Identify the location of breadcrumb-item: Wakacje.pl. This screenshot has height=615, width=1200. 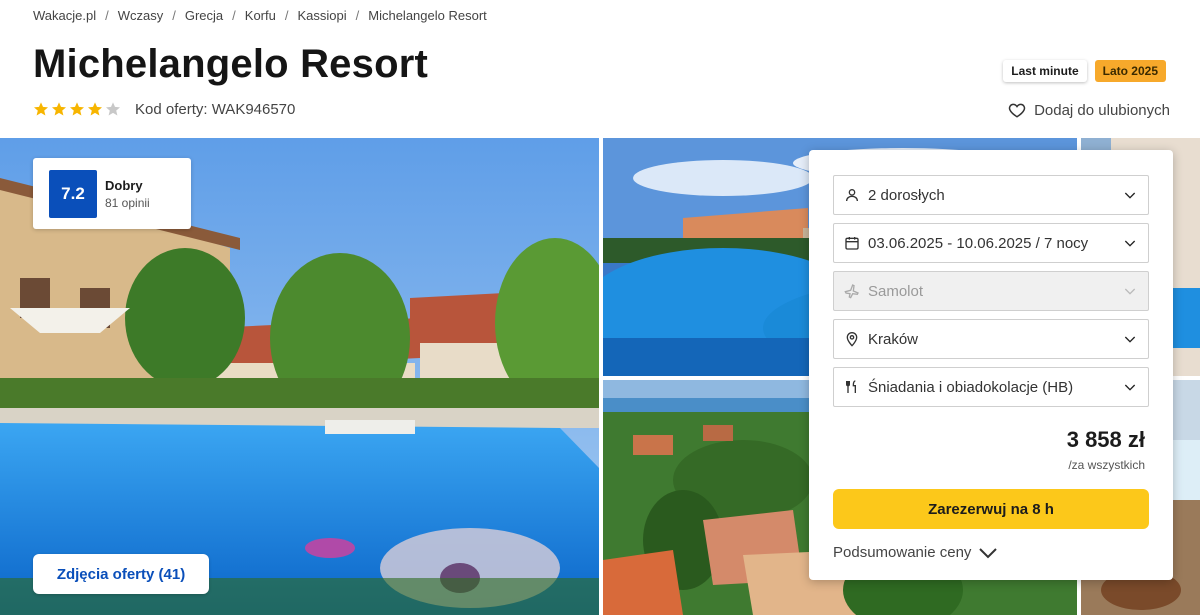
(64, 15).